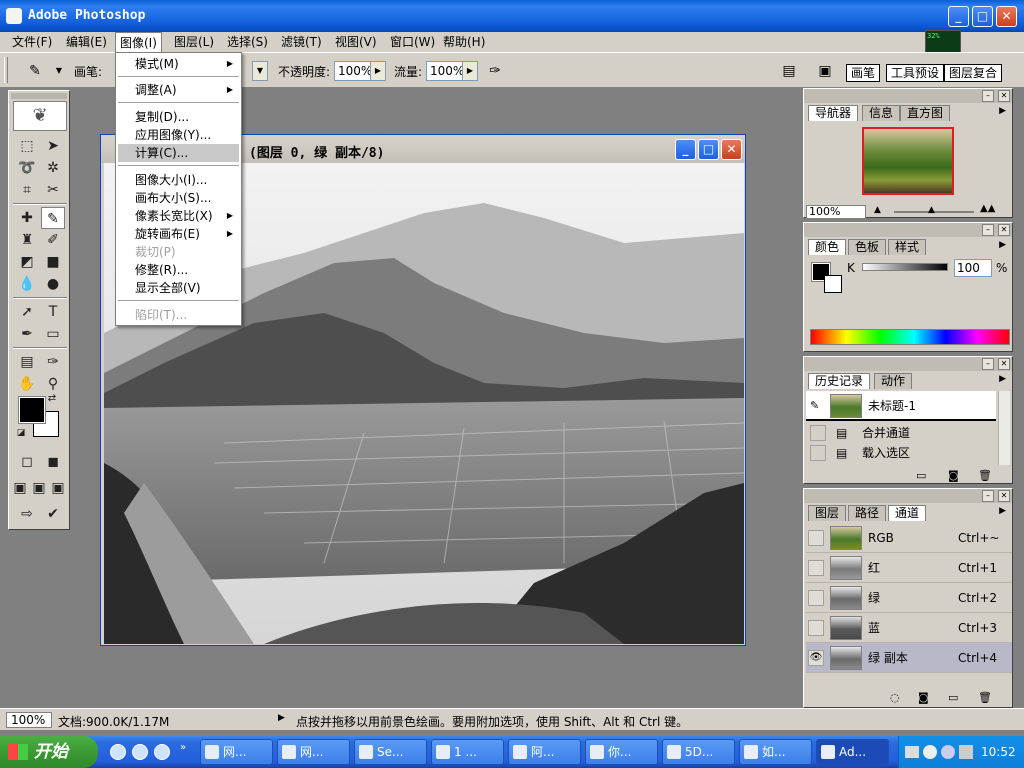 This screenshot has width=1024, height=768. I want to click on foreground-color-swatch, so click(32, 410).